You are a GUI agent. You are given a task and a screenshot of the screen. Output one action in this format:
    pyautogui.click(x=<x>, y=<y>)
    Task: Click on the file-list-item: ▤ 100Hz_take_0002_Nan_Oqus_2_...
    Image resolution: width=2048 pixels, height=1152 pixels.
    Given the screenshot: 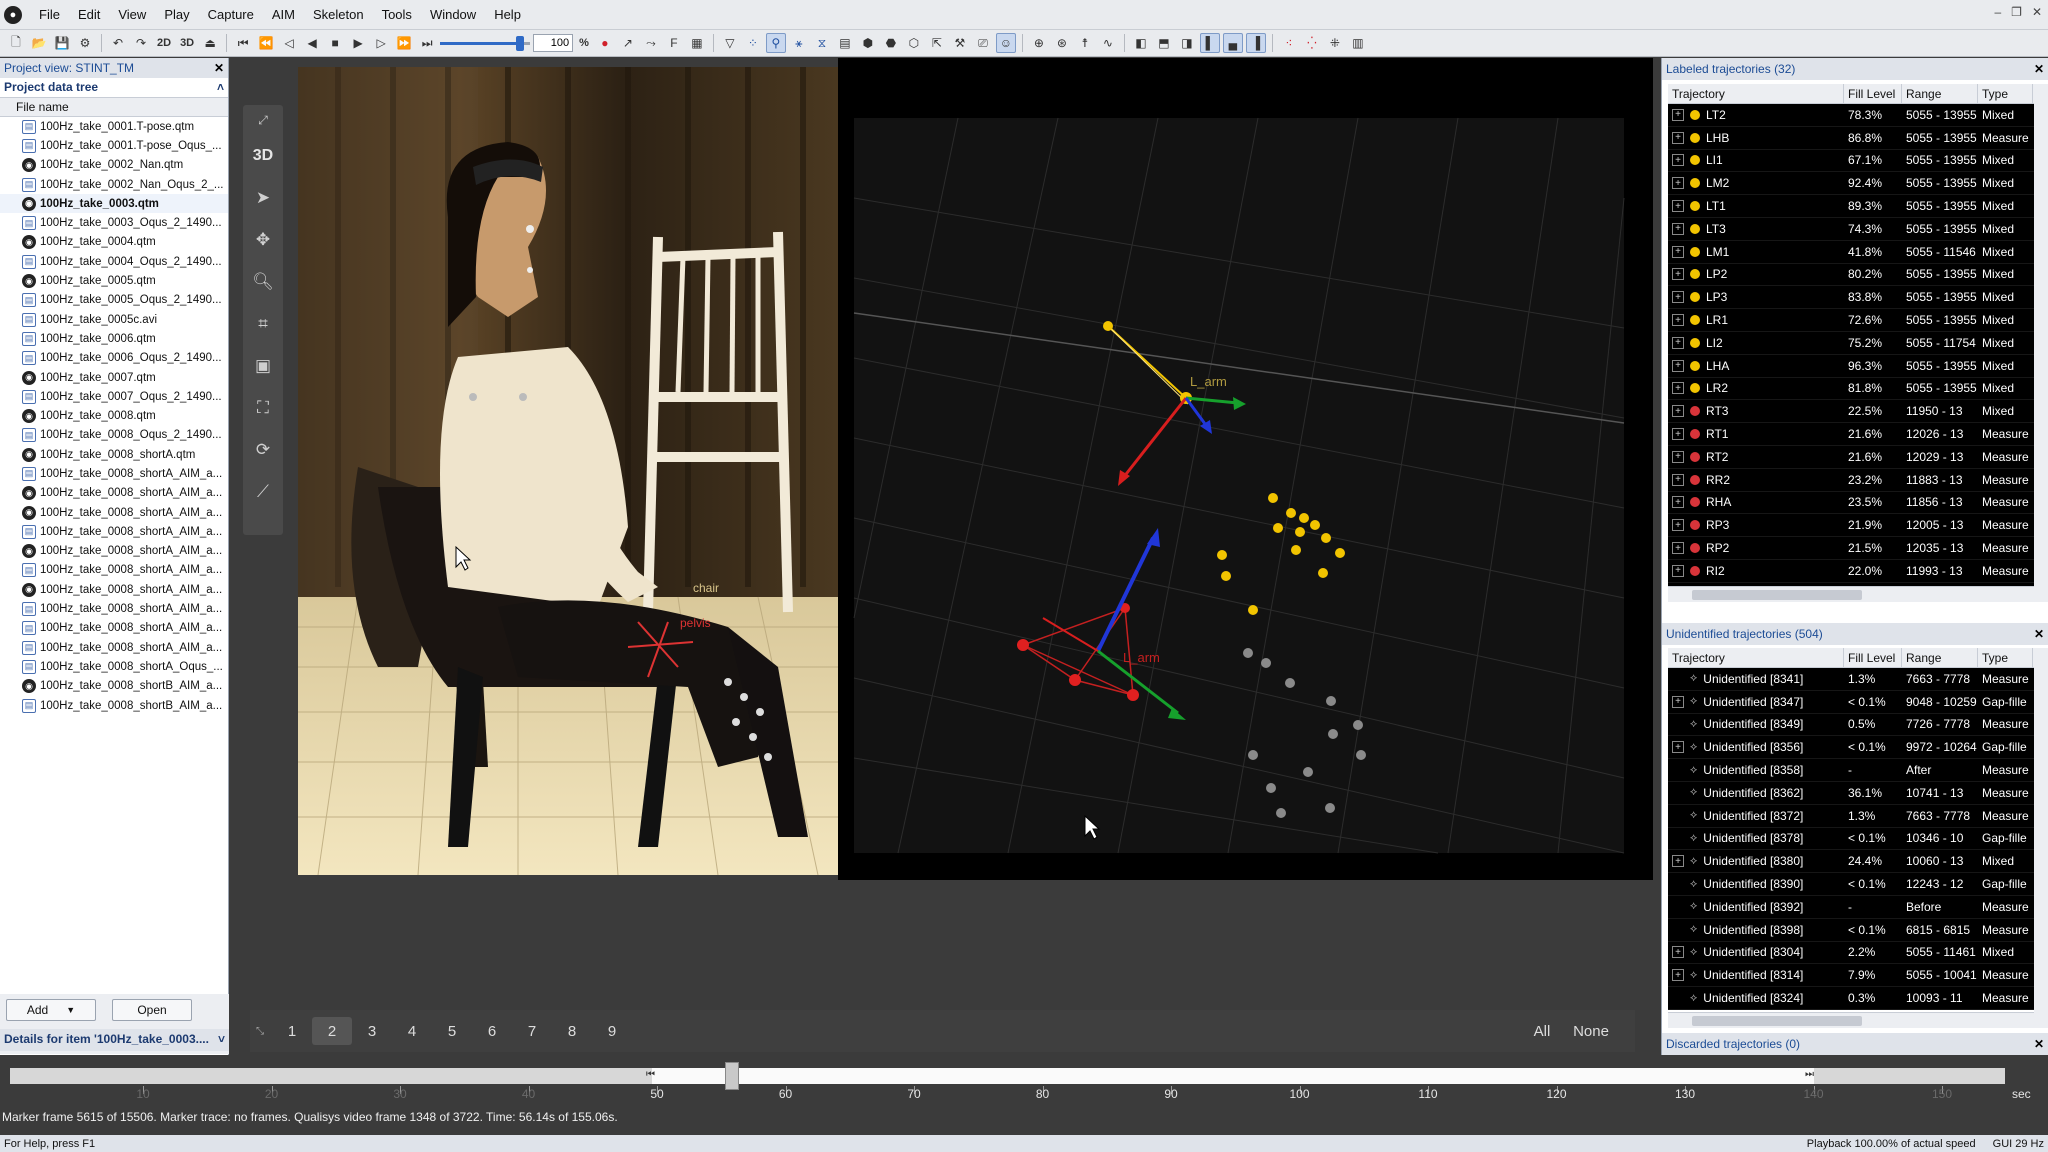 What is the action you would take?
    pyautogui.click(x=114, y=184)
    